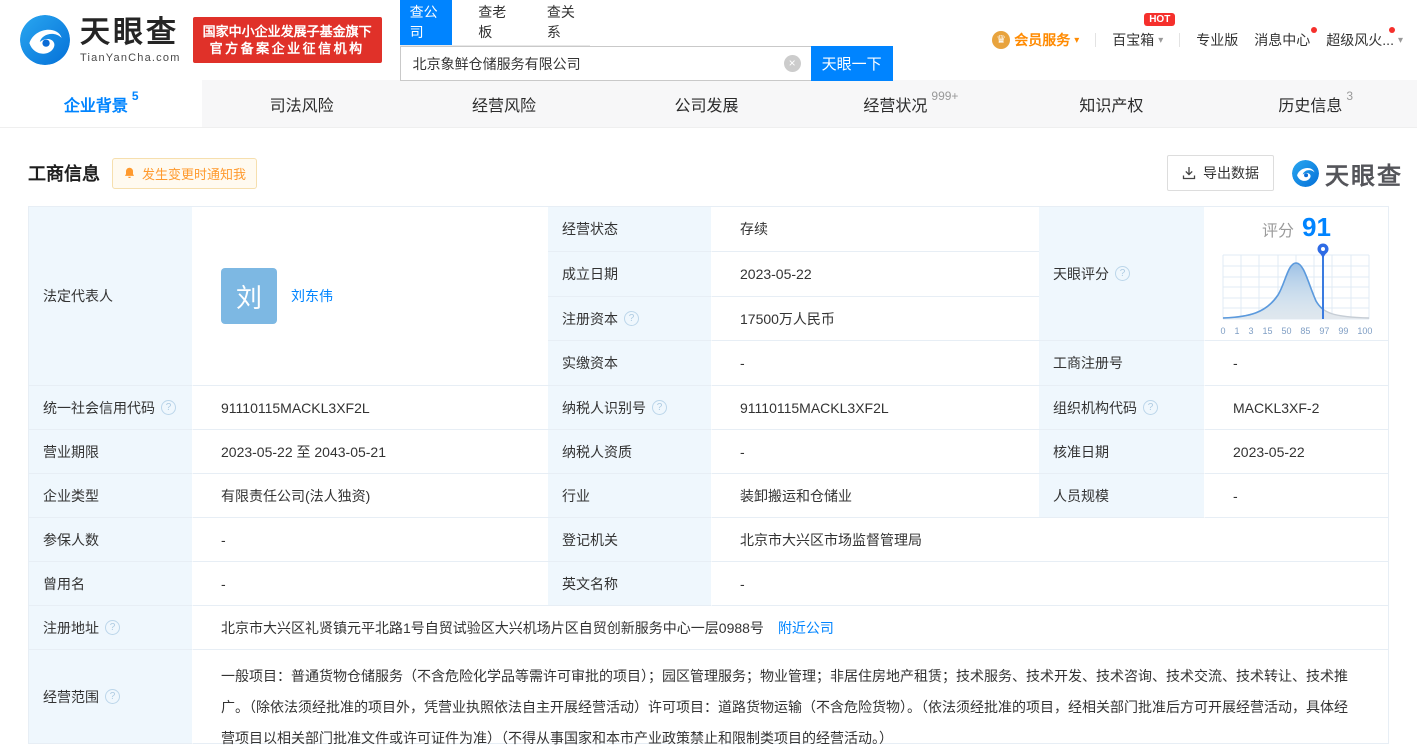  I want to click on label-text: 行业, so click(576, 495).